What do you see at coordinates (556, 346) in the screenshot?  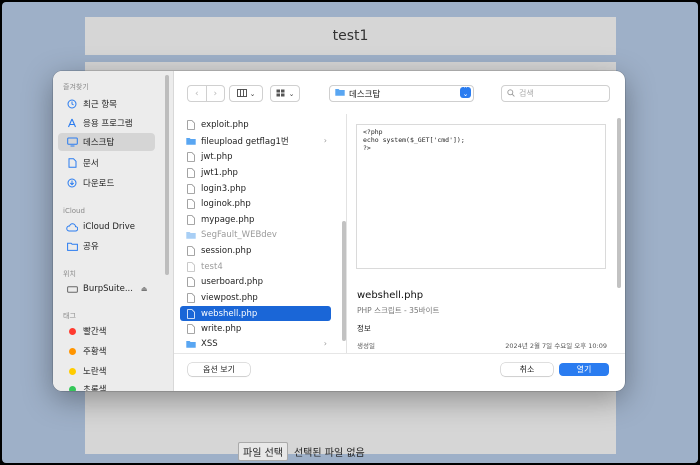 I see `created-value: 2024년 2월 7일 수요일 오후 10:09` at bounding box center [556, 346].